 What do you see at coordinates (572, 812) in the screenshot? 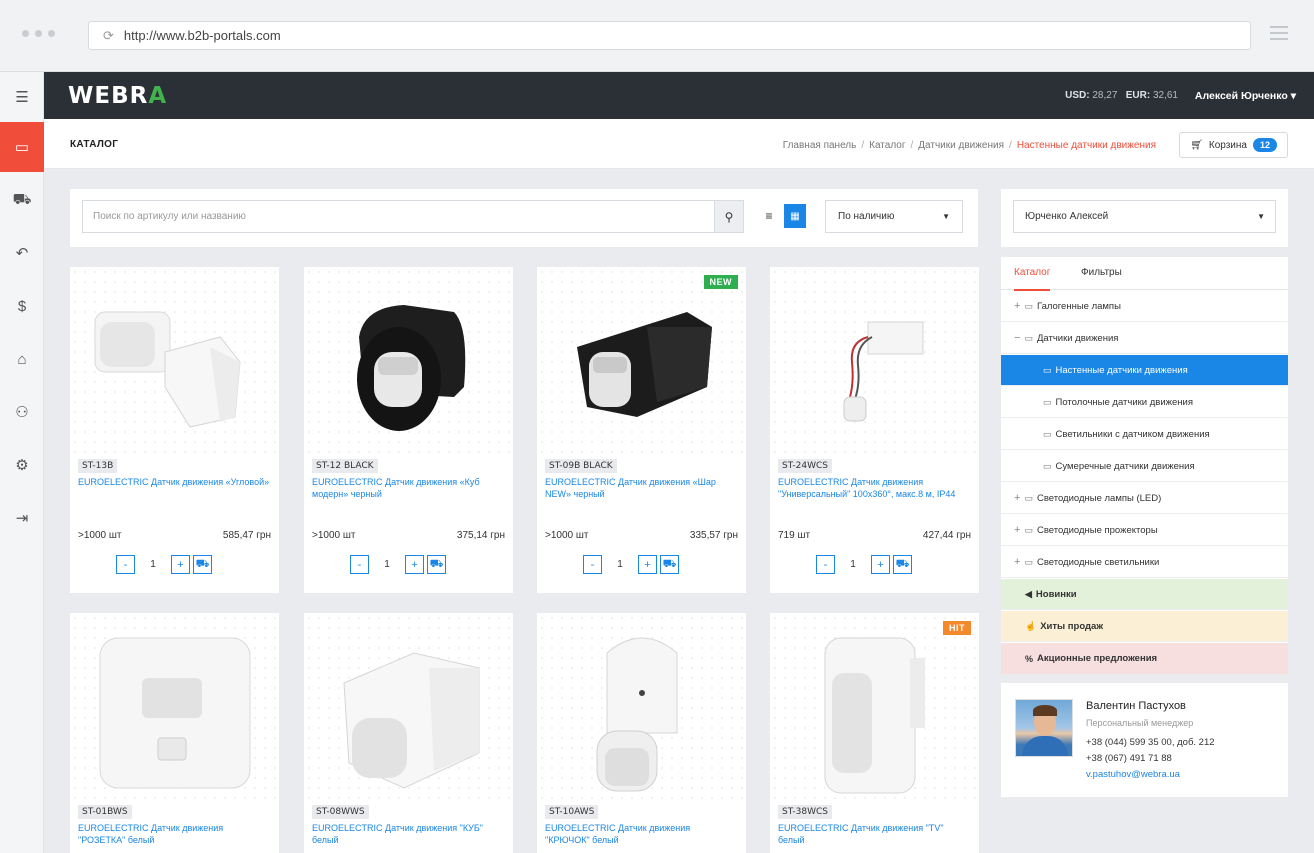
I see `product-sku: ST-10AWS` at bounding box center [572, 812].